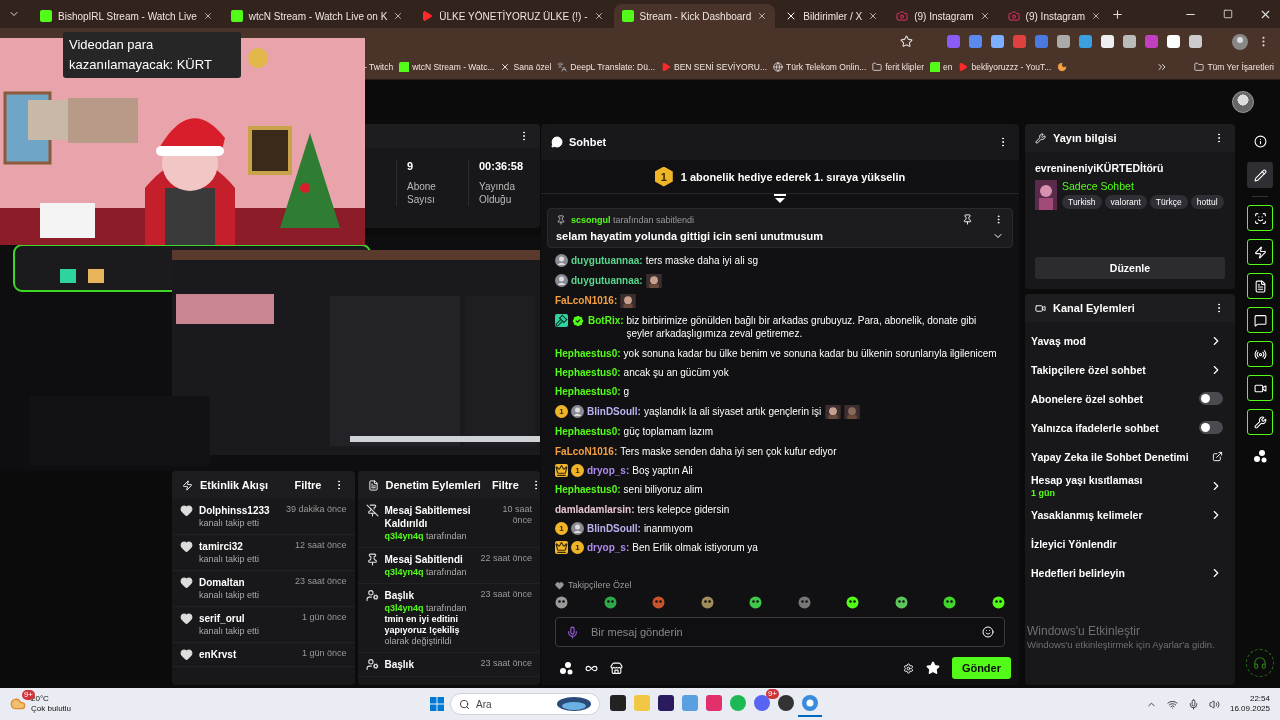  I want to click on message-field: Bir mesaj gönderin, so click(780, 632).